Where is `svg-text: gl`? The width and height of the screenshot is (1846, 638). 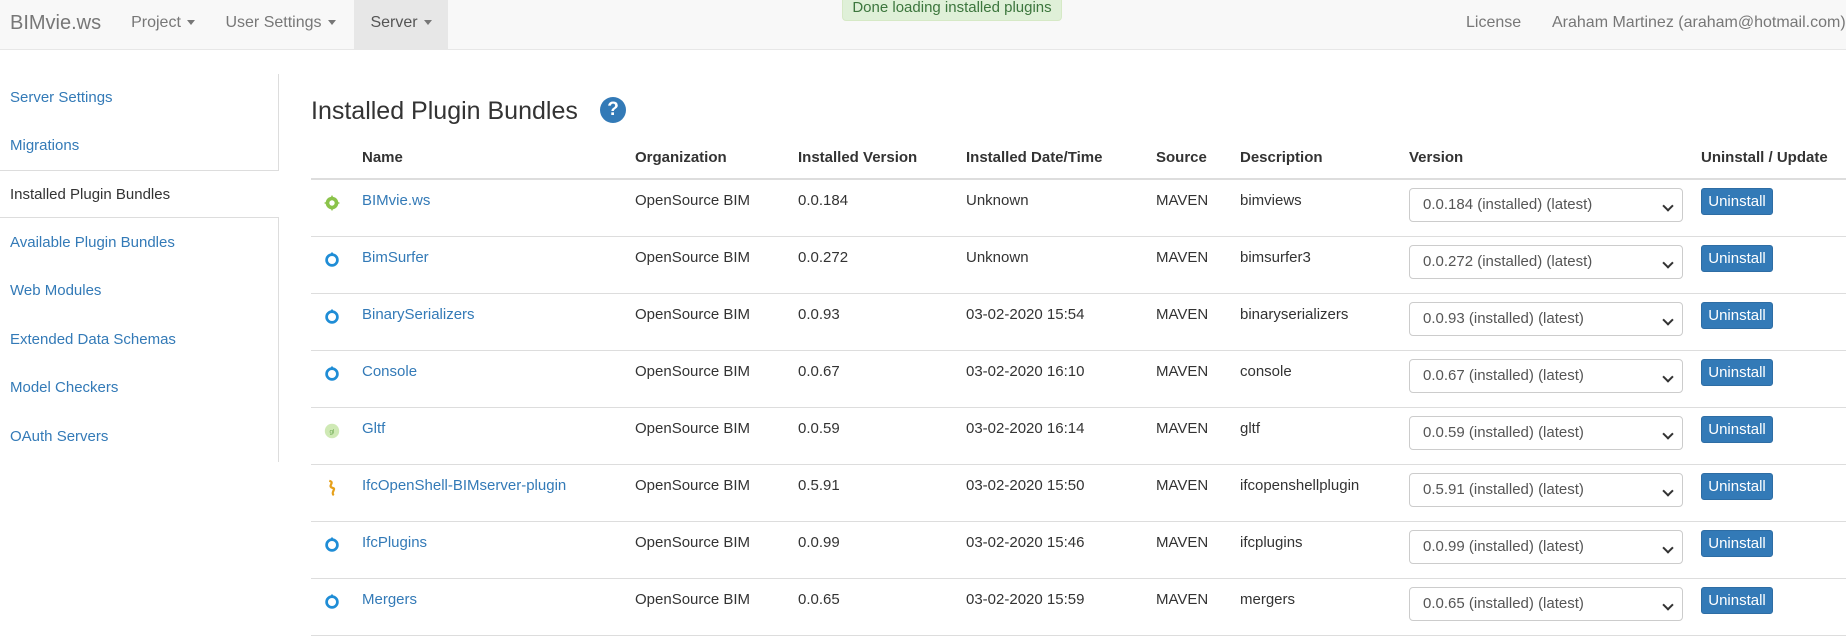 svg-text: gl is located at coordinates (332, 432).